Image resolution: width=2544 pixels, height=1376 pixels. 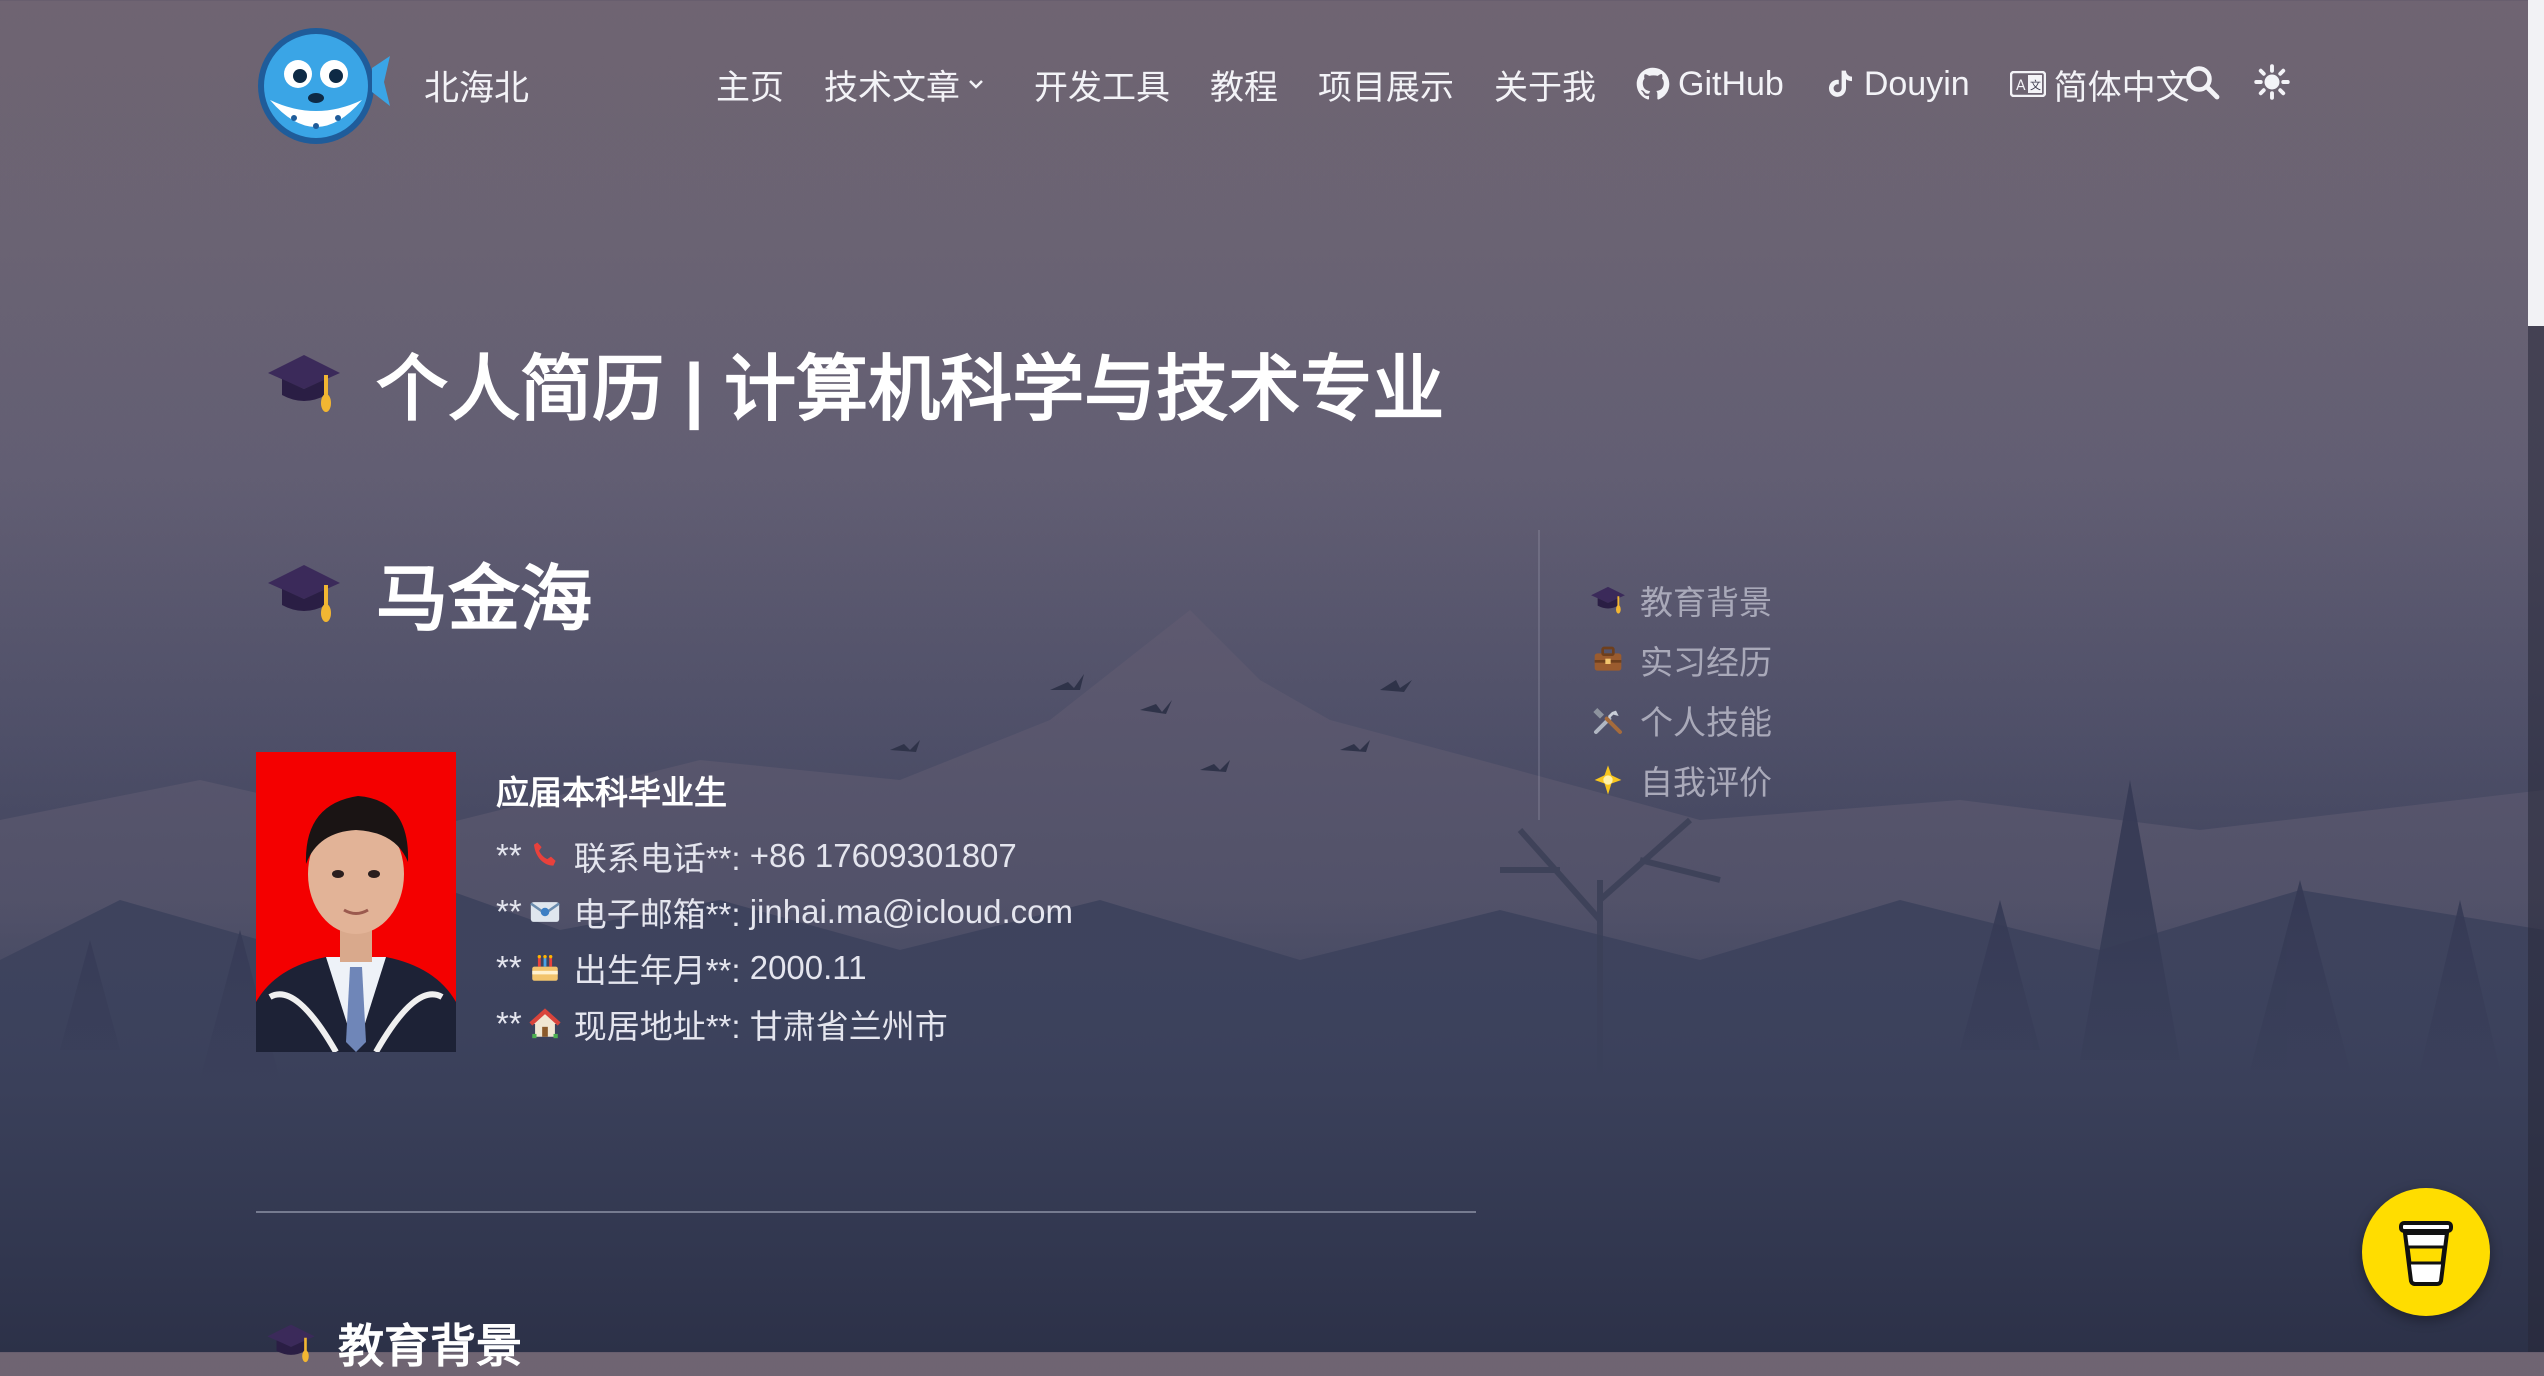 What do you see at coordinates (544, 854) in the screenshot?
I see `phone-icon` at bounding box center [544, 854].